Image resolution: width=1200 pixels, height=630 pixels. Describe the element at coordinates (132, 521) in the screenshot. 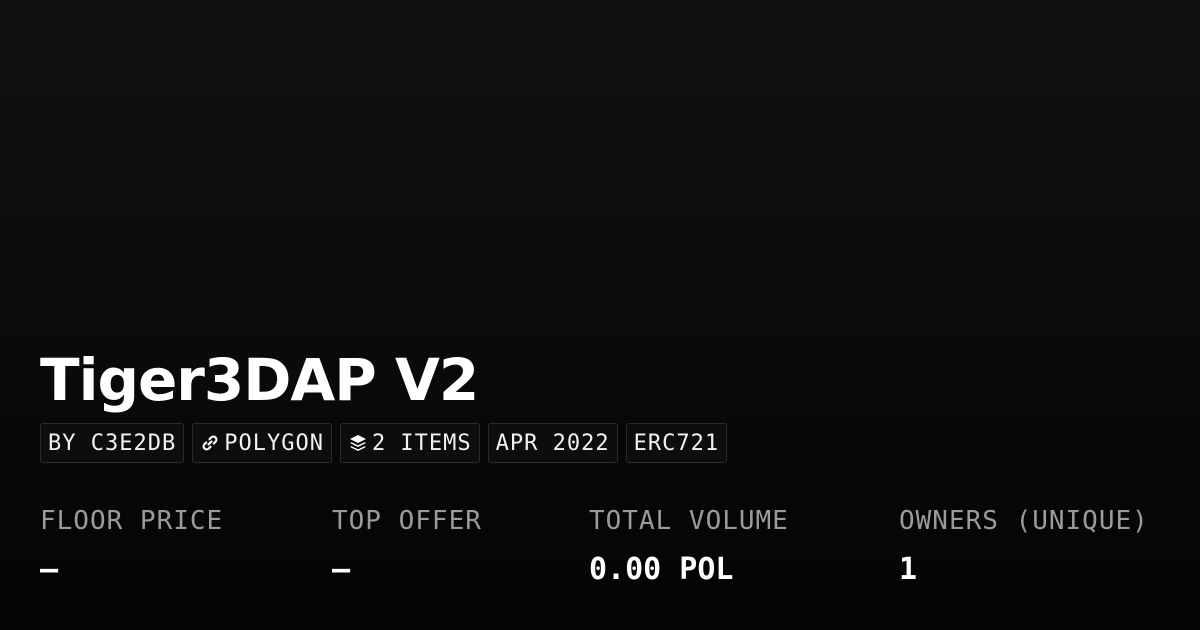

I see `floor-price-label: FLOOR PRICE` at that location.